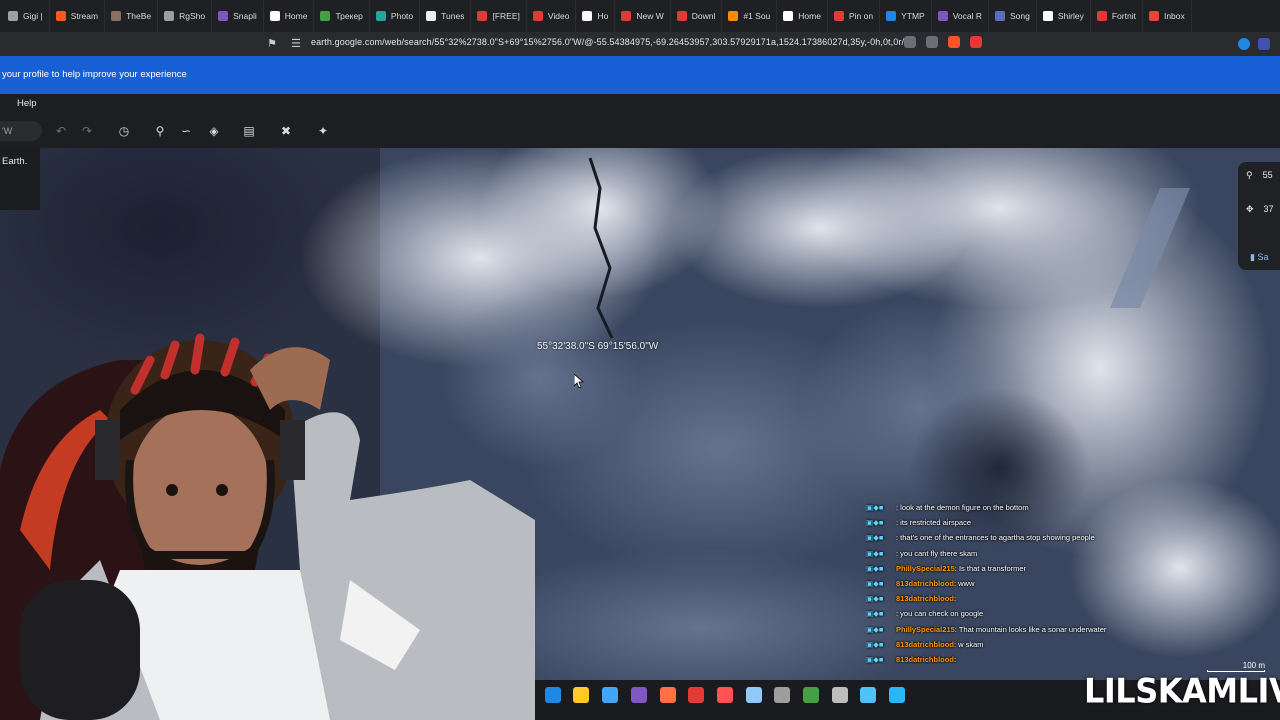 This screenshot has height=720, width=1280. Describe the element at coordinates (1117, 16) in the screenshot. I see `browser-tab: Fortnit` at that location.